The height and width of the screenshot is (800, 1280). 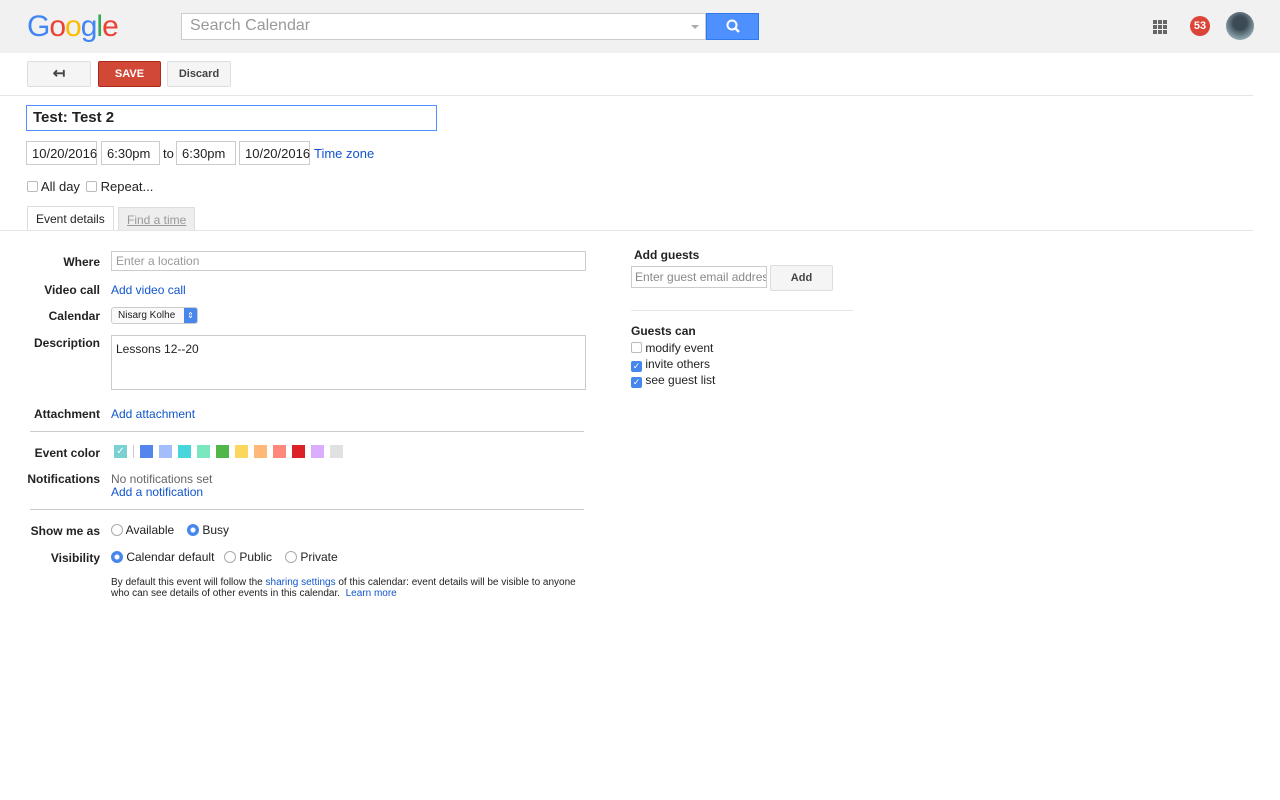 I want to click on note-text: By default this event will follow the, so click(x=188, y=582).